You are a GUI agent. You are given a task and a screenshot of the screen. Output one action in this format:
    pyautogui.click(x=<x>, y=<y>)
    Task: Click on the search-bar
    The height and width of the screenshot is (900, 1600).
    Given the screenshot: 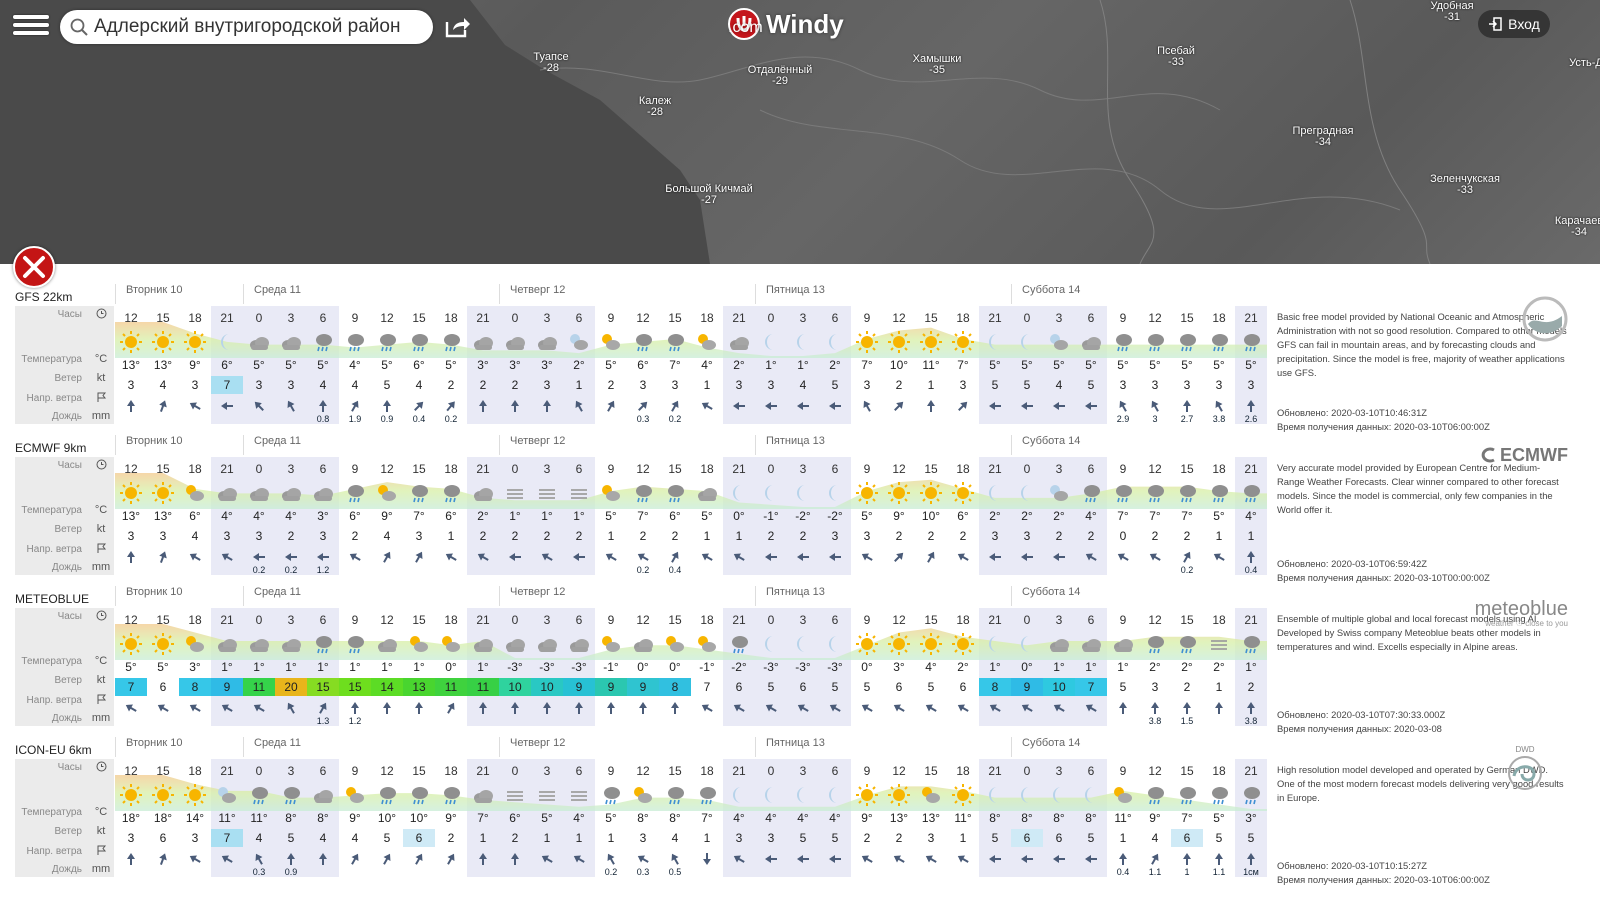 What is the action you would take?
    pyautogui.click(x=246, y=27)
    